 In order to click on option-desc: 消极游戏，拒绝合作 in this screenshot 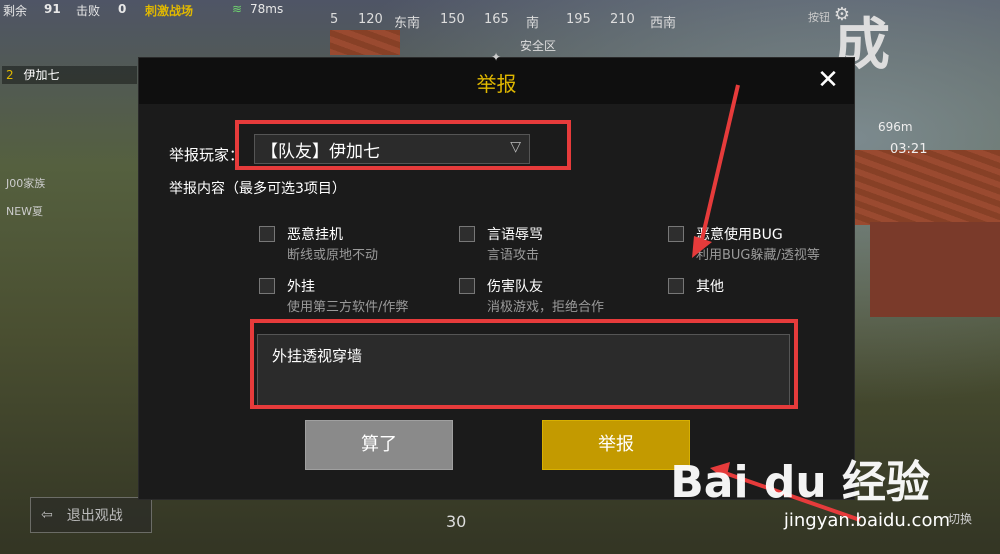, I will do `click(546, 307)`.